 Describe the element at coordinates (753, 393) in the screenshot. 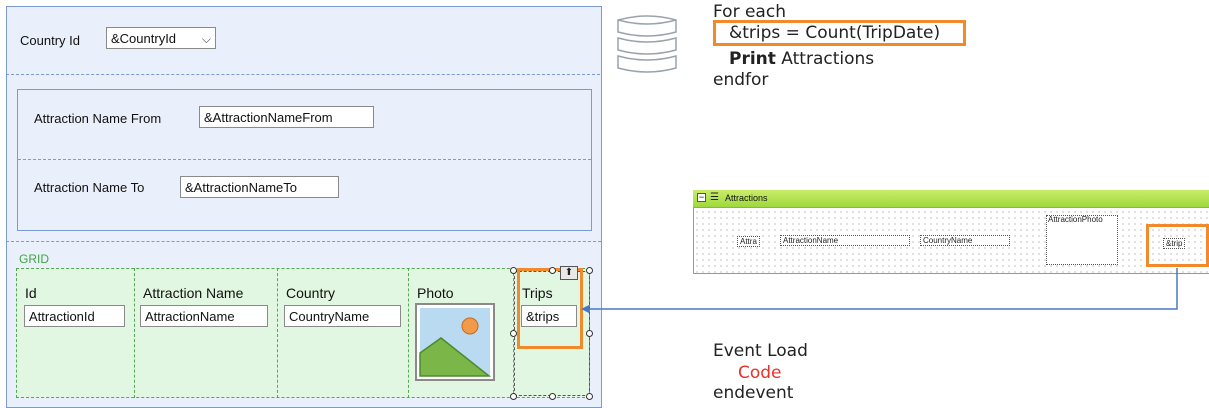

I see `code-endevent: endevent` at that location.